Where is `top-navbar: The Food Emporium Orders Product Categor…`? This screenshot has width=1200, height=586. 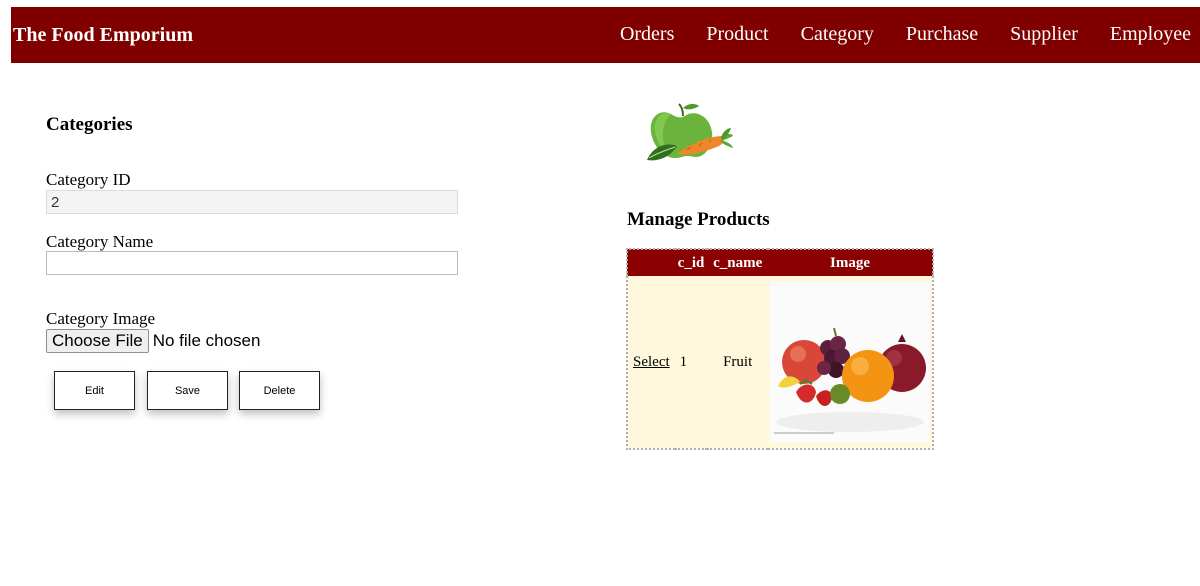 top-navbar: The Food Emporium Orders Product Categor… is located at coordinates (605, 35).